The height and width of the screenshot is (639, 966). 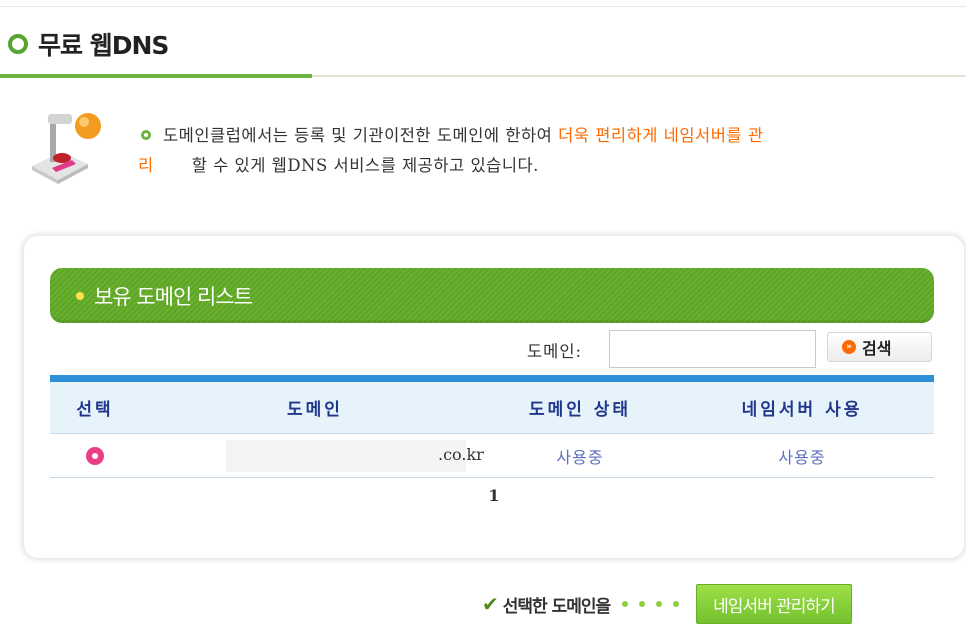 What do you see at coordinates (492, 295) in the screenshot?
I see `domain-list-banner: 보유 도메인 리스트` at bounding box center [492, 295].